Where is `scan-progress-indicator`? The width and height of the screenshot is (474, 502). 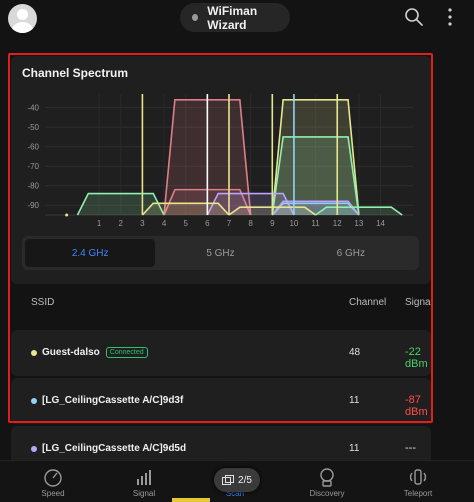 scan-progress-indicator is located at coordinates (191, 500).